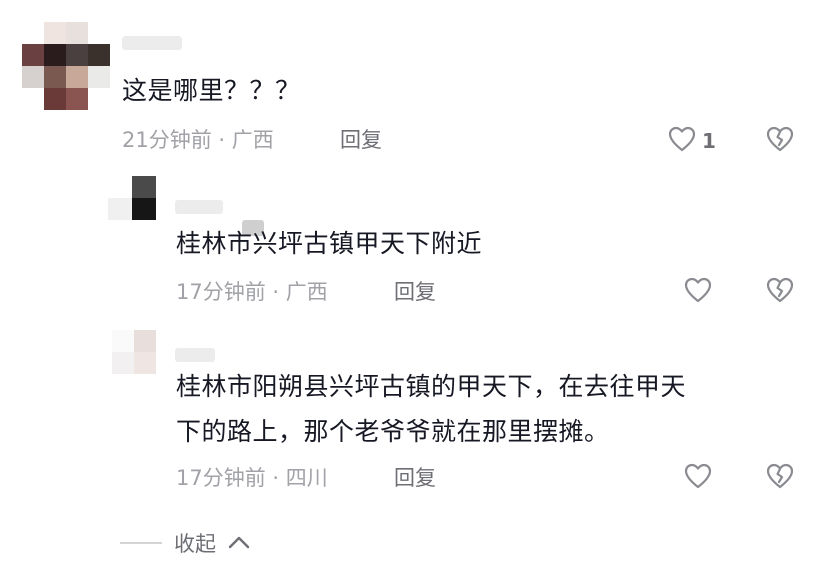 The image size is (828, 575). I want to click on collapse-label: 收起, so click(195, 544).